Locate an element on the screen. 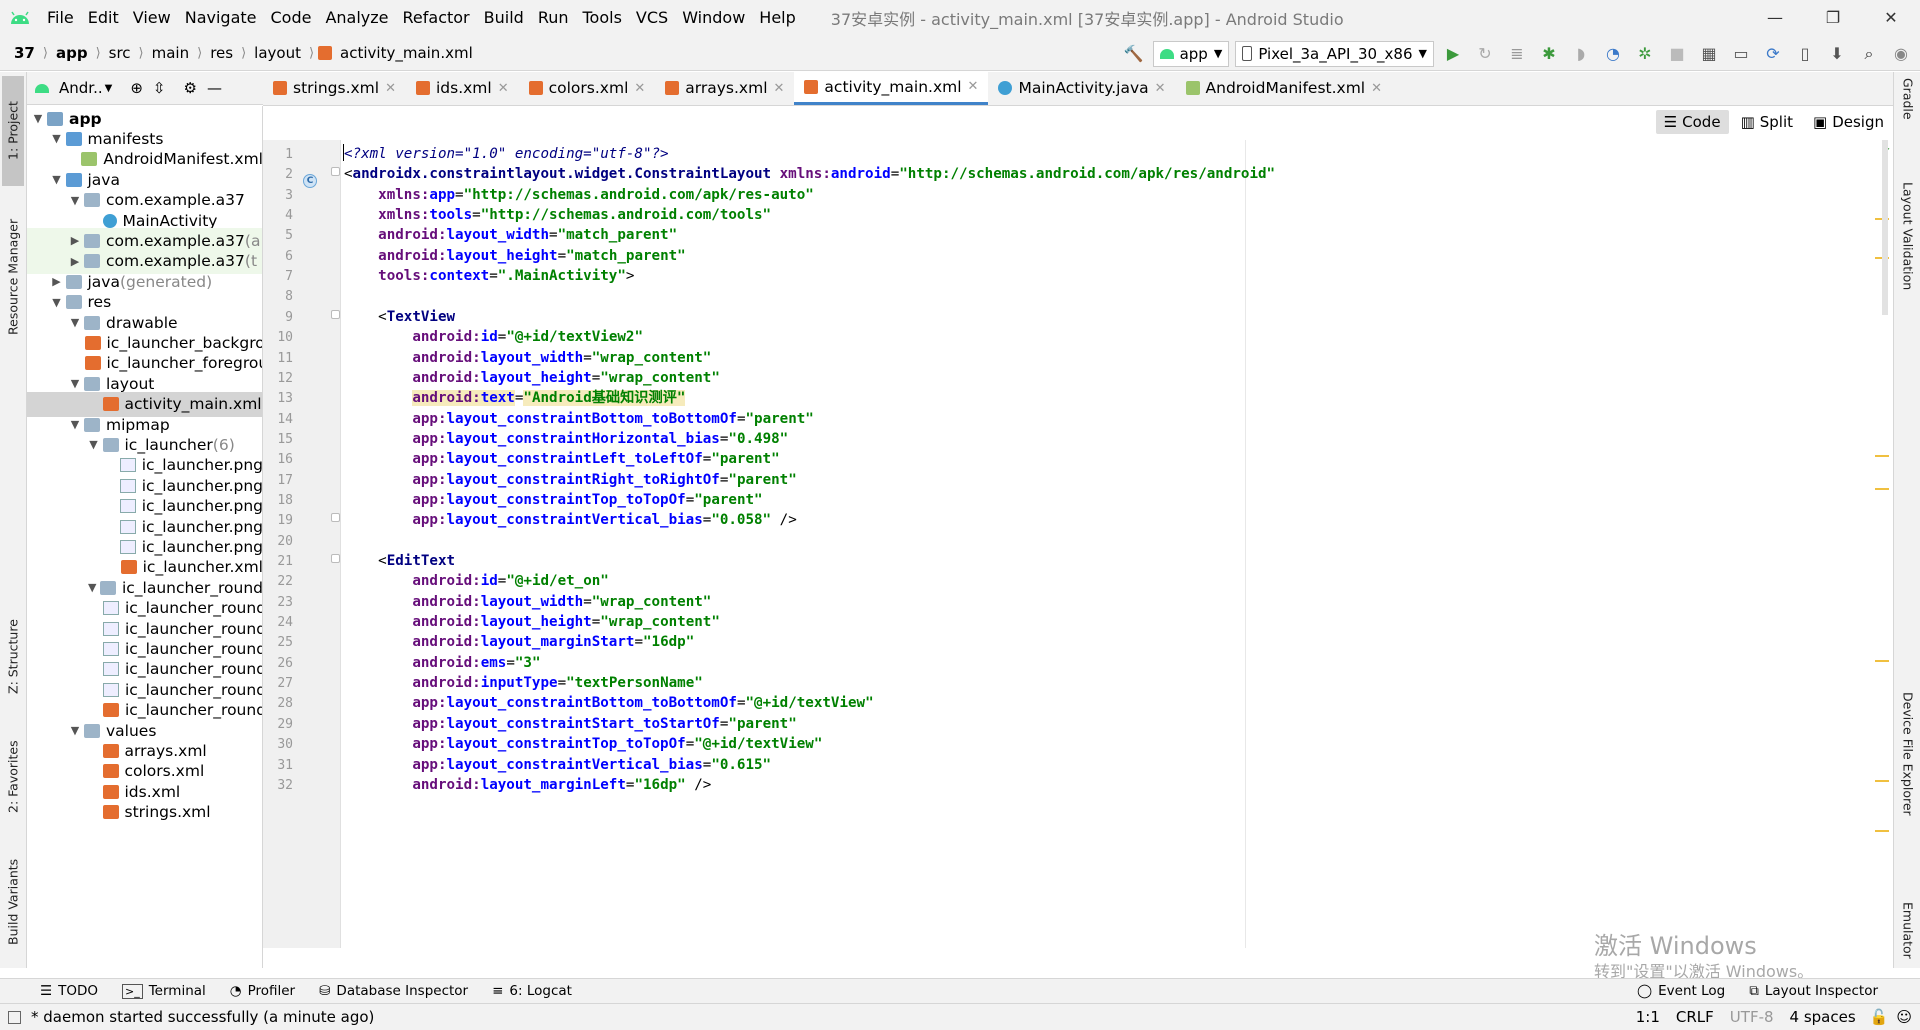 This screenshot has height=1030, width=1920. tool-tab-build-variants: Build Variants is located at coordinates (13, 902).